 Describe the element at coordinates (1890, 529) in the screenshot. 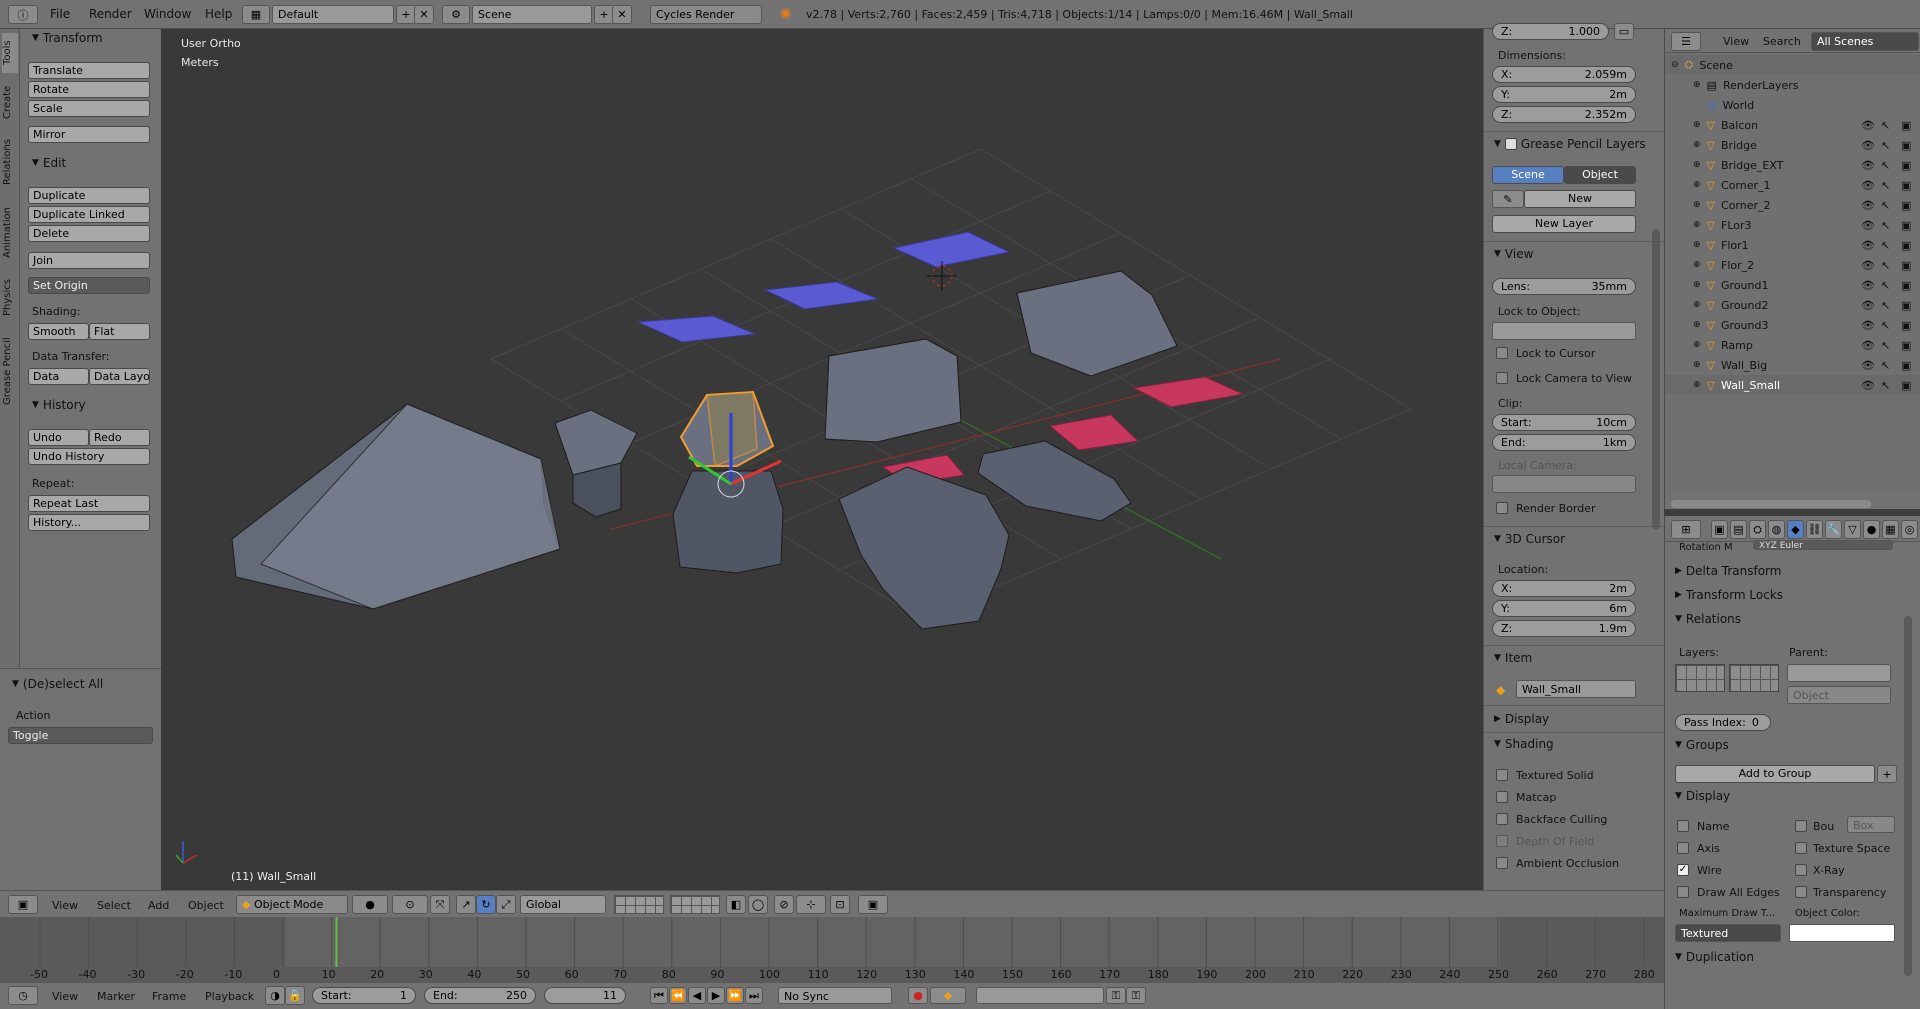

I see `texture-context-icon: ▦` at that location.